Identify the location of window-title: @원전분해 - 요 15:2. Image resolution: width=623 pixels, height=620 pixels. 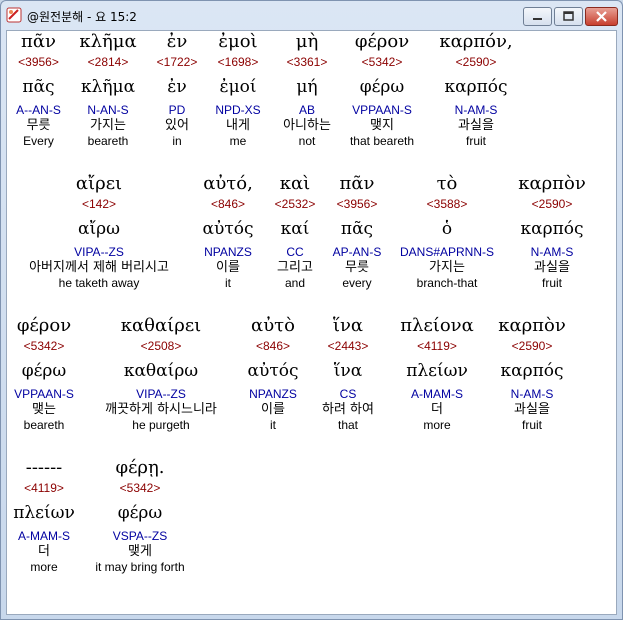
(82, 17).